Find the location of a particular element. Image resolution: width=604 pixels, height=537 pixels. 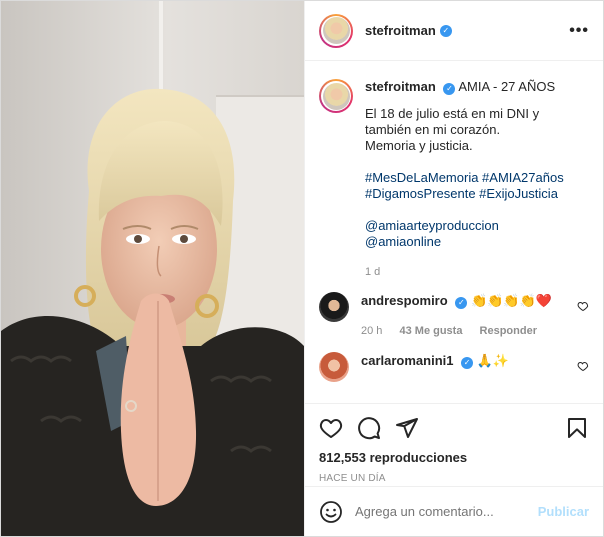

caption-line: El 18 de julio está en mi DNI y is located at coordinates (452, 113).